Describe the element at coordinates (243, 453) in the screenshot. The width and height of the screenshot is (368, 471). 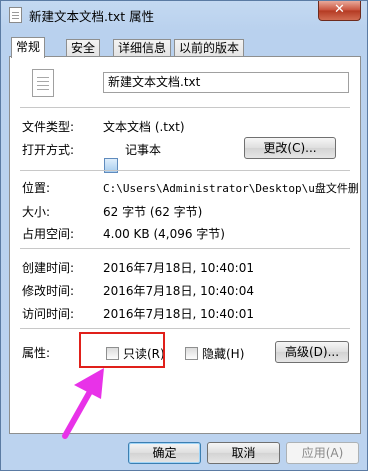
I see `cancel-button: 取消` at that location.